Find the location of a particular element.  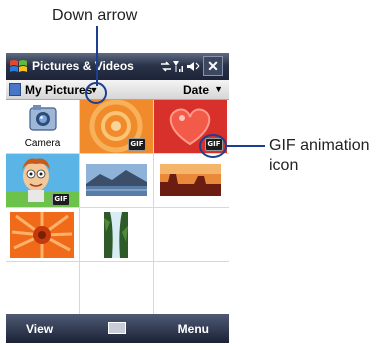

down-arrow-callout: Down arrow is located at coordinates (95, 15).